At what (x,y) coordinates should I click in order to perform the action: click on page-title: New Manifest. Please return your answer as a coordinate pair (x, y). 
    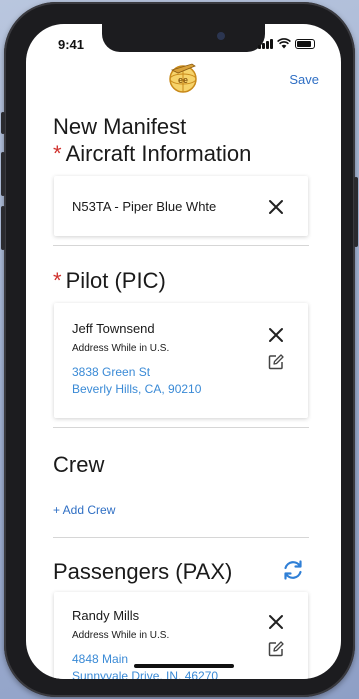
    Looking at the image, I should click on (120, 126).